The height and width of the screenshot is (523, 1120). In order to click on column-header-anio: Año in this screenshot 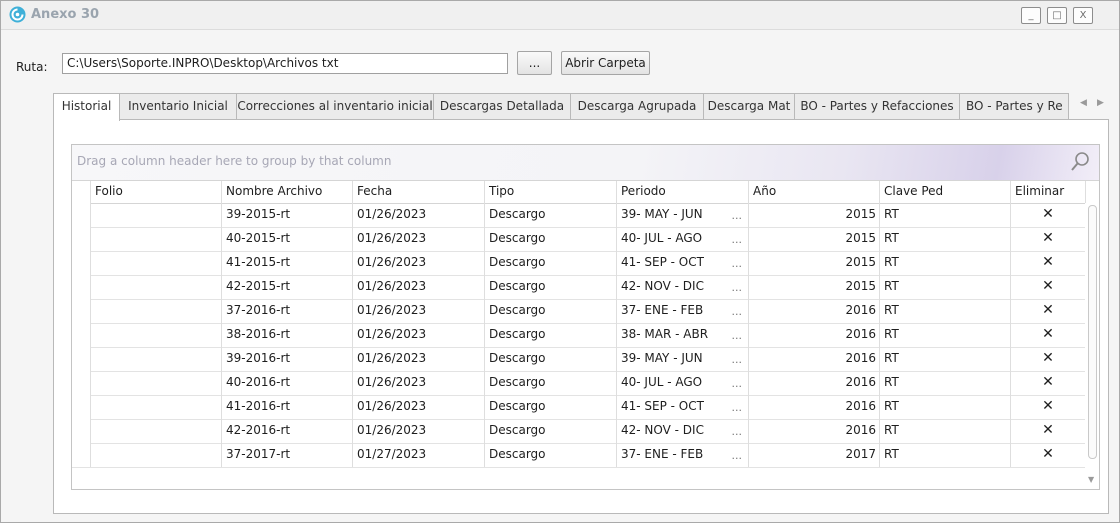, I will do `click(814, 192)`.